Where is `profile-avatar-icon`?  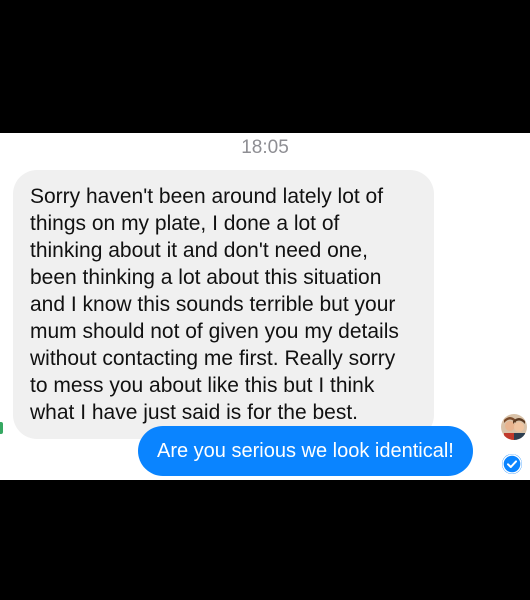 profile-avatar-icon is located at coordinates (514, 427).